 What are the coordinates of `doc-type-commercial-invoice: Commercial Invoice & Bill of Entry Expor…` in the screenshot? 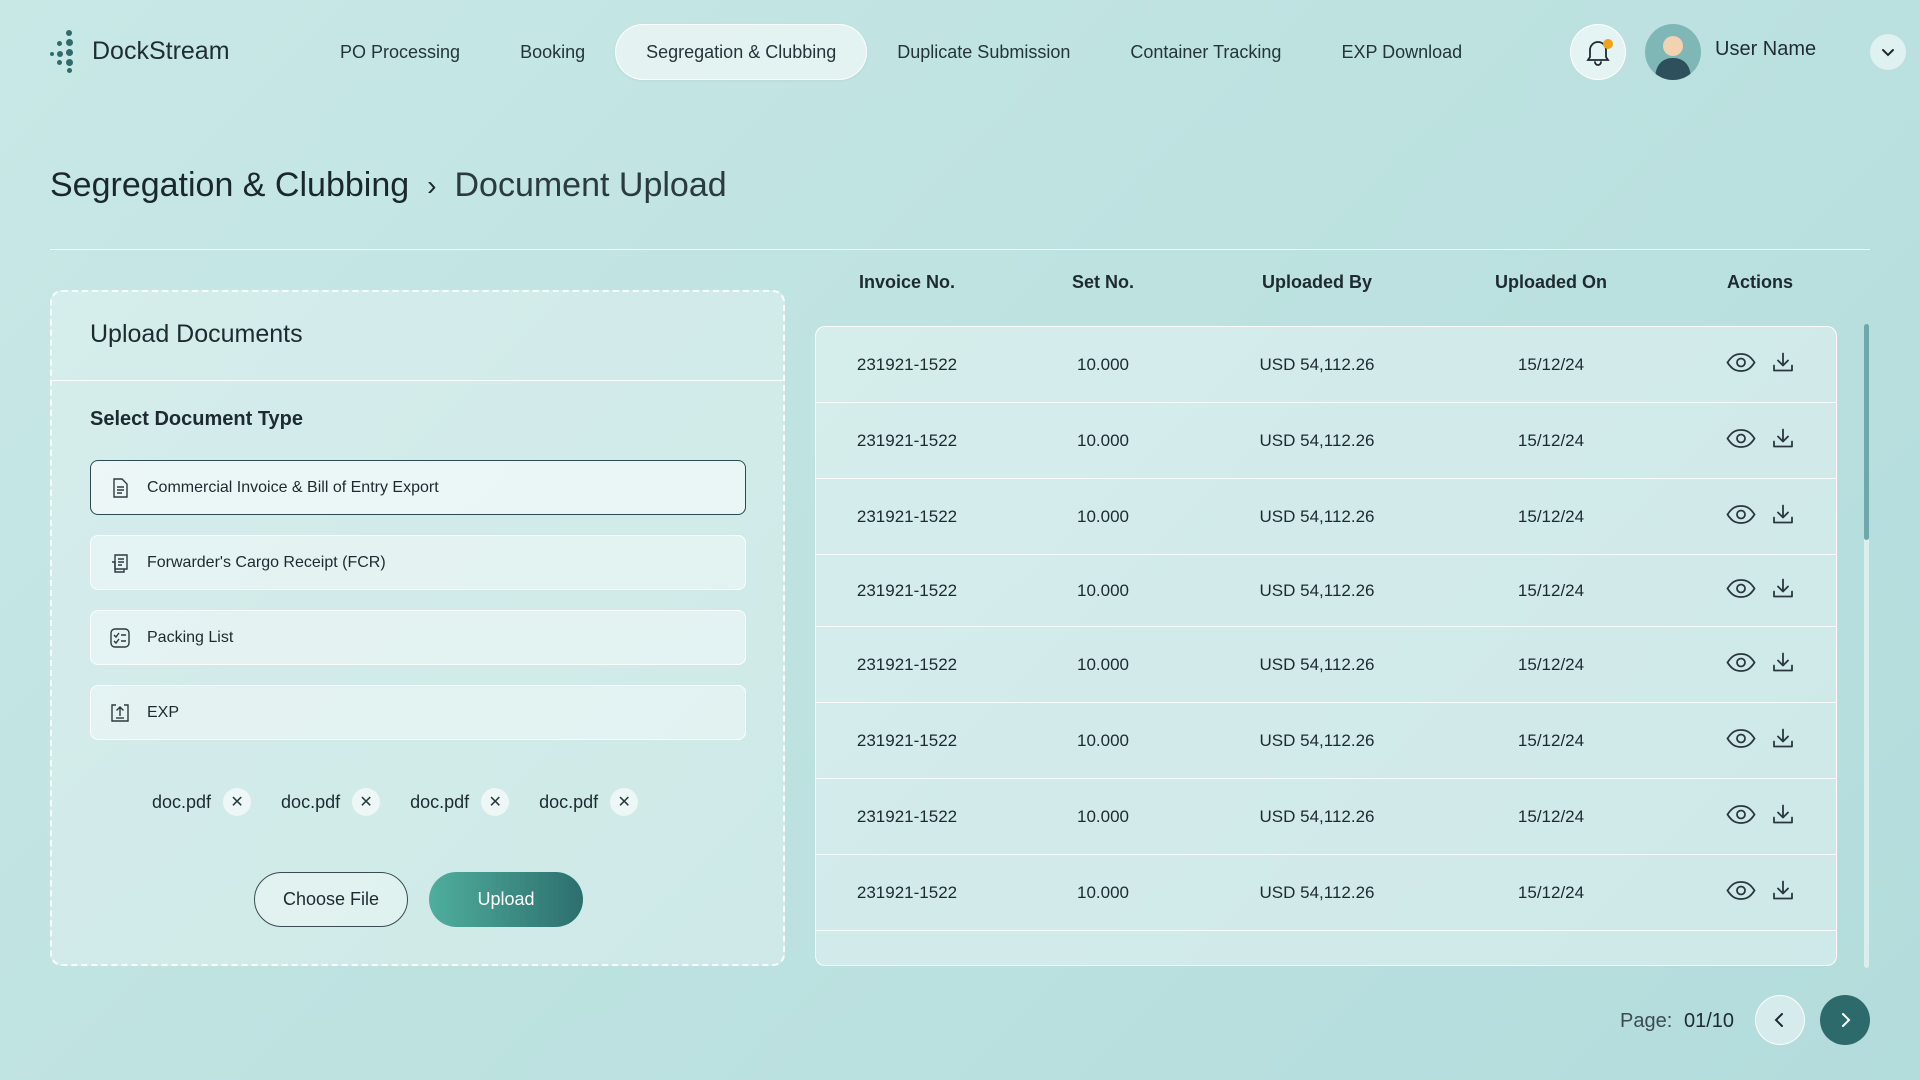 It's located at (418, 487).